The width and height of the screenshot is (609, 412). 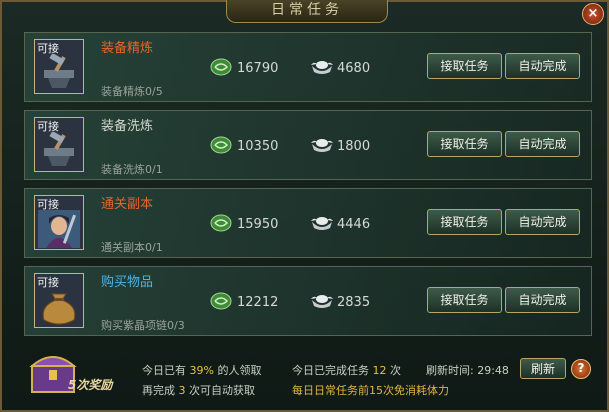 What do you see at coordinates (379, 370) in the screenshot?
I see `done-count: 12` at bounding box center [379, 370].